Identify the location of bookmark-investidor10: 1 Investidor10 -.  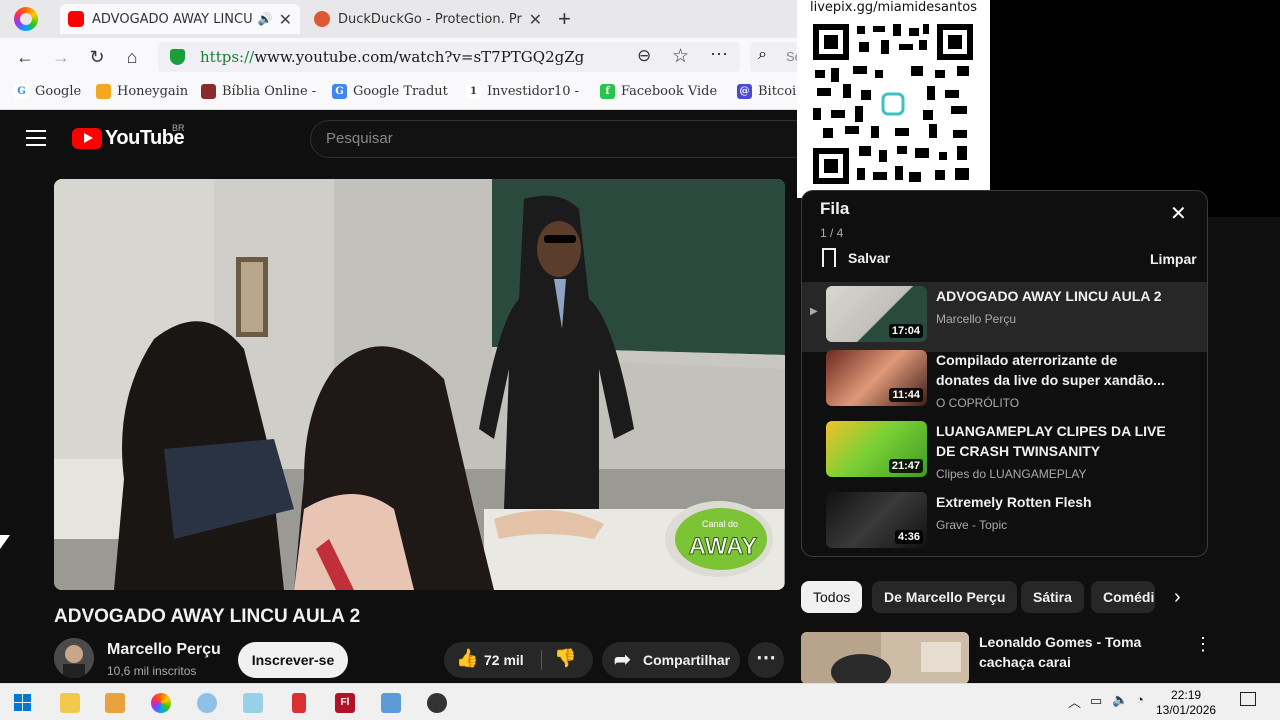
(522, 91).